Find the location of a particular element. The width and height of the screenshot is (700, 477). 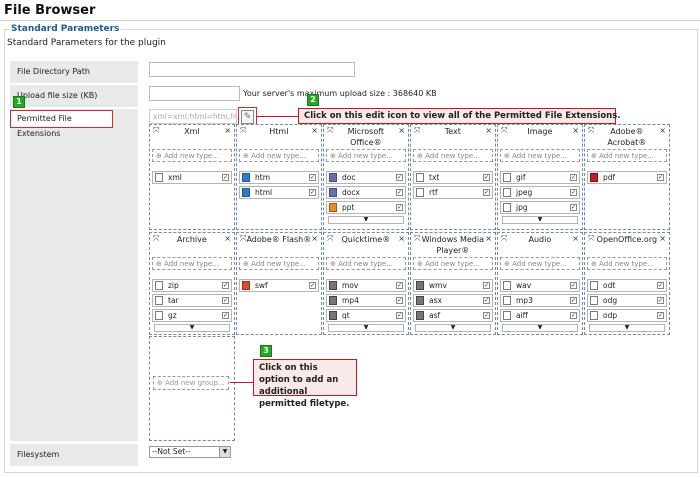

chevron-down-icon: ▼ is located at coordinates (224, 452).